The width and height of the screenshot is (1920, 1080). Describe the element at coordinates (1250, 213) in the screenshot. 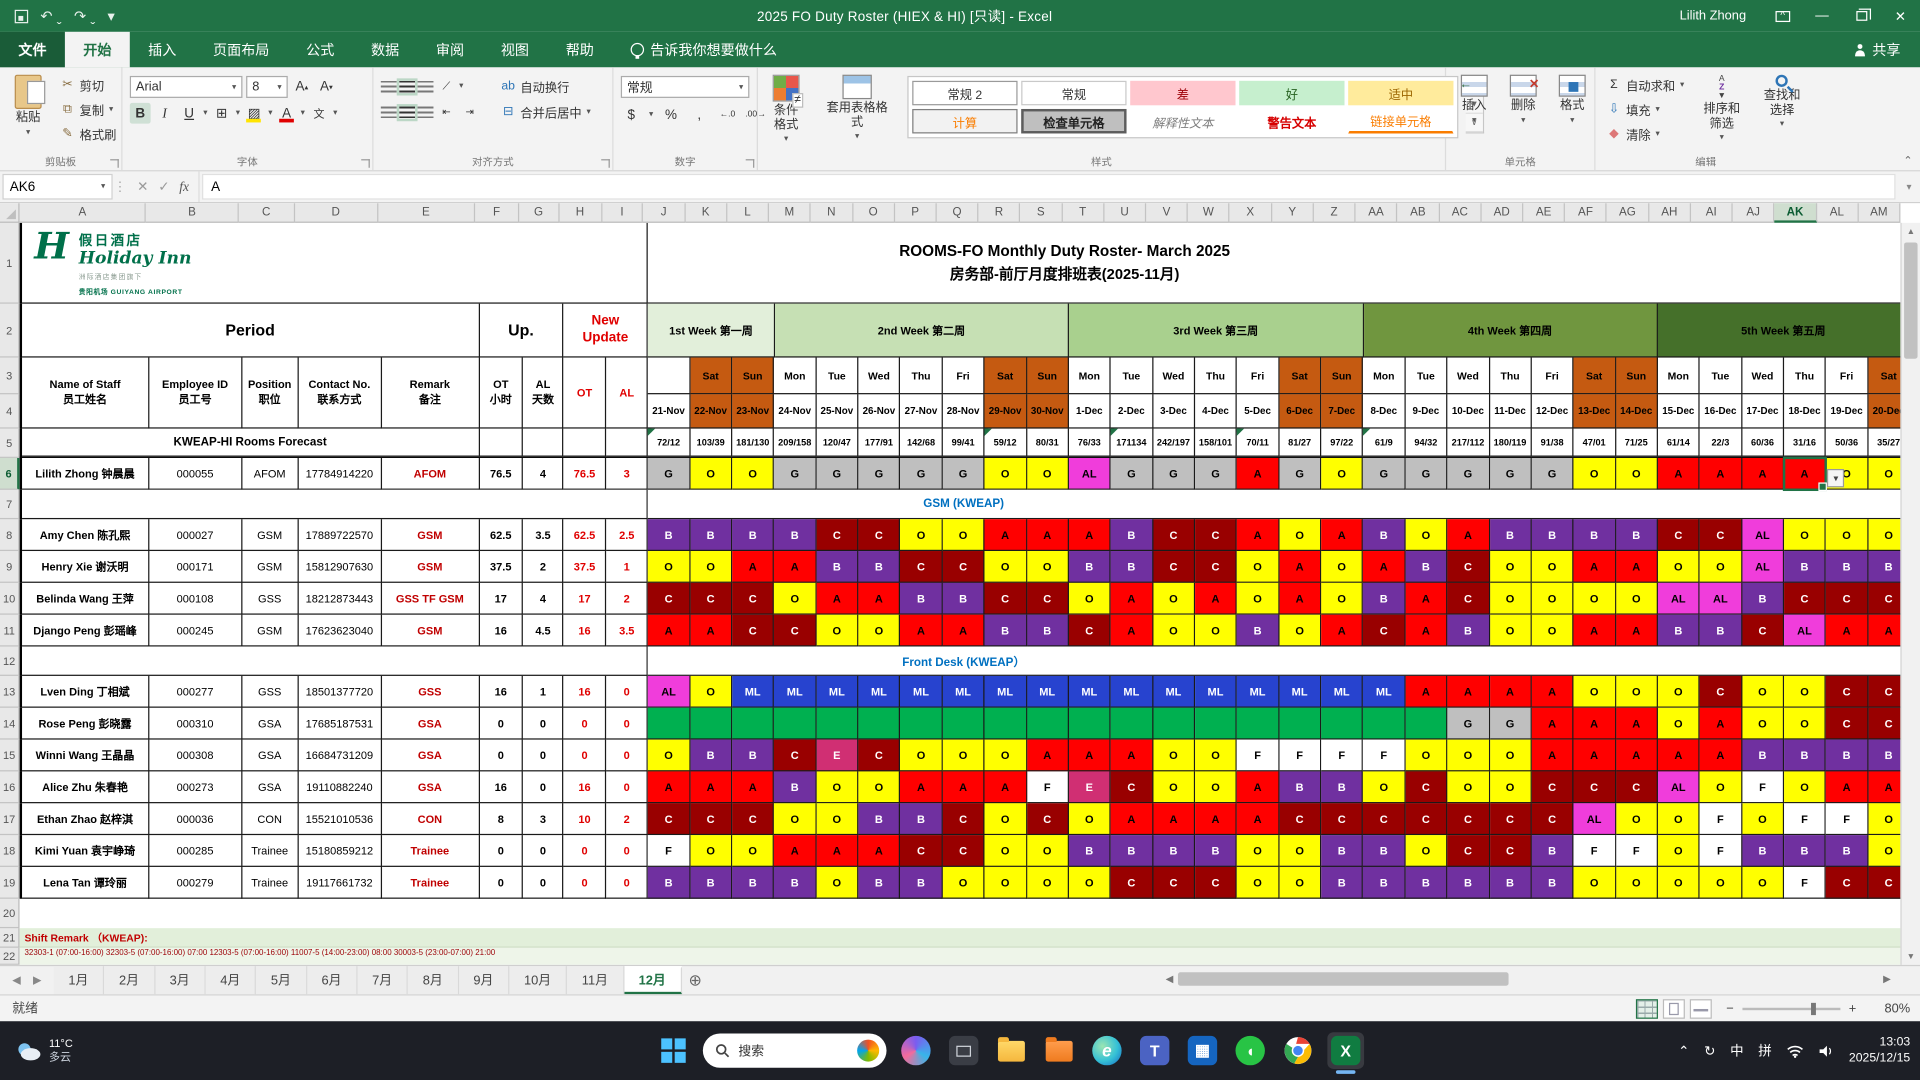

I see `column-header-X: X` at that location.